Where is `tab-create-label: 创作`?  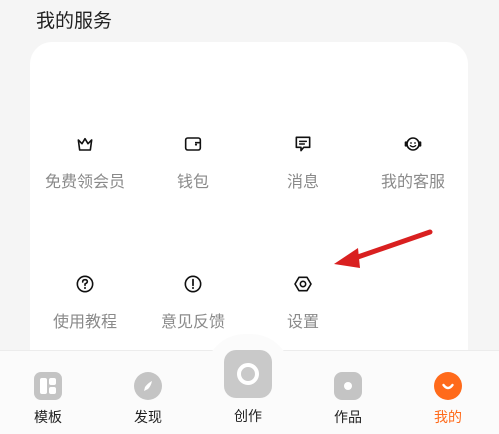 tab-create-label: 创作 is located at coordinates (248, 416).